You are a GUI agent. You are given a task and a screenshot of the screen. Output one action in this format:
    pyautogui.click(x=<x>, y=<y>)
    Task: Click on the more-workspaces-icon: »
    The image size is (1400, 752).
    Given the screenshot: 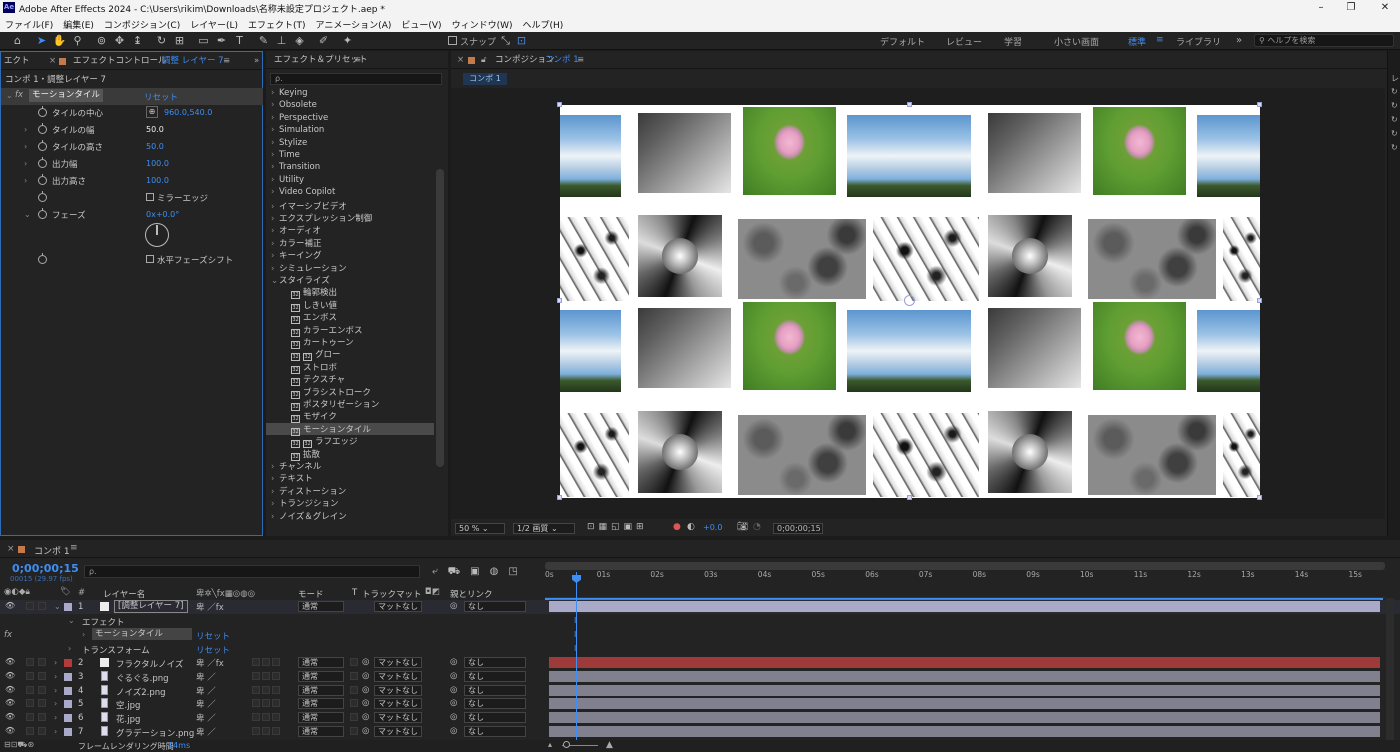 What is the action you would take?
    pyautogui.click(x=1239, y=40)
    